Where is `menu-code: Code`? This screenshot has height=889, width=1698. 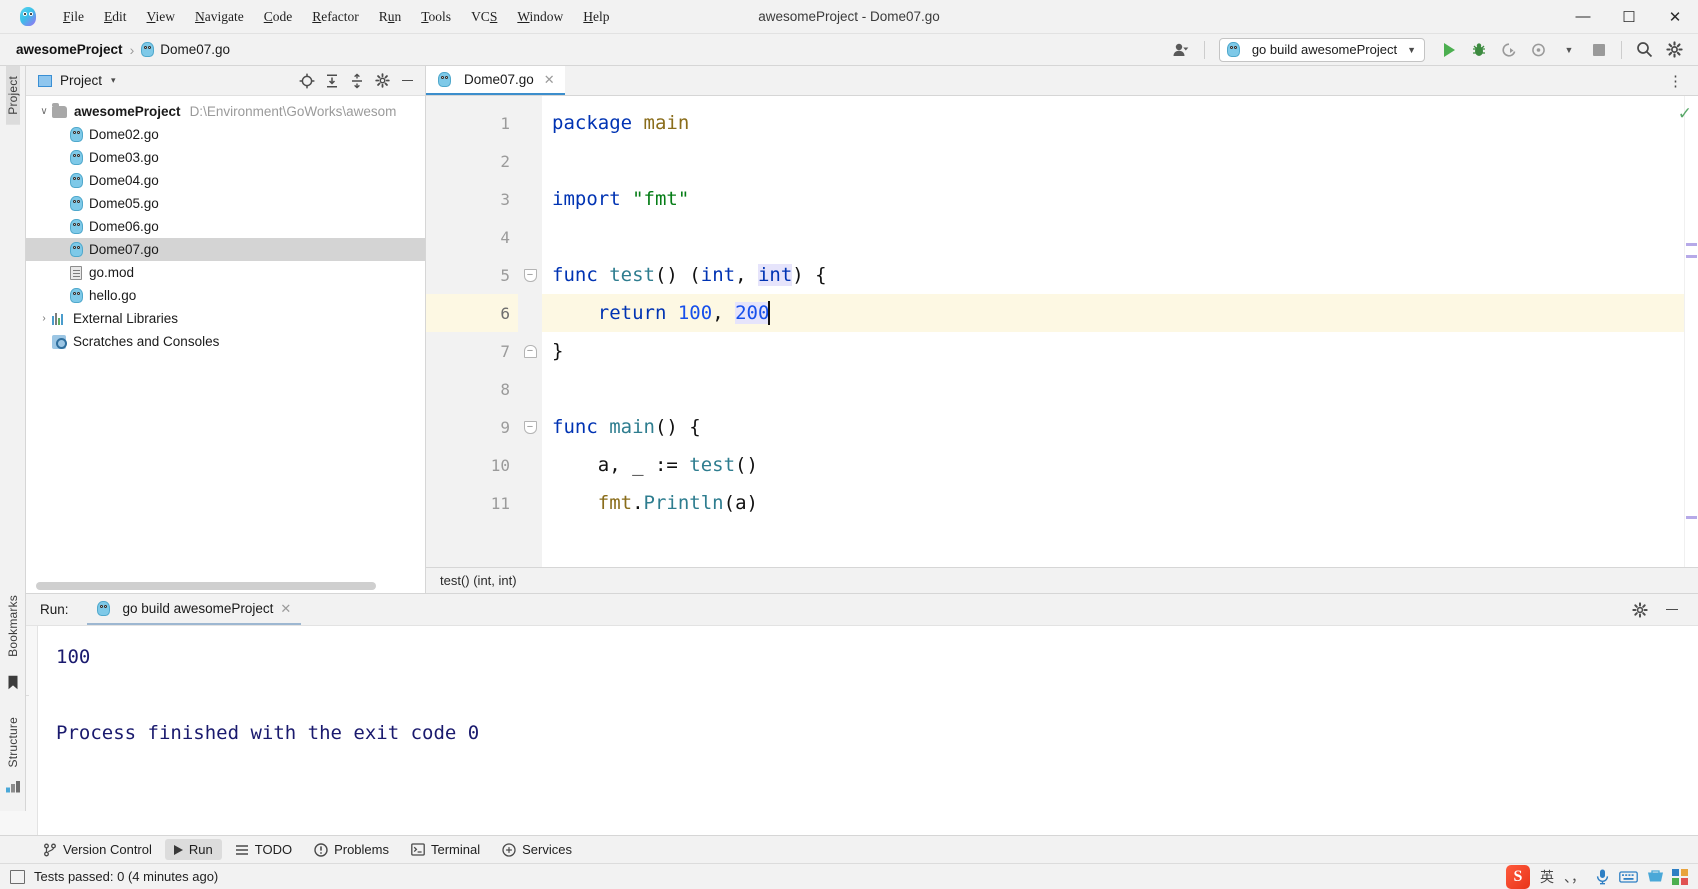 menu-code: Code is located at coordinates (278, 17).